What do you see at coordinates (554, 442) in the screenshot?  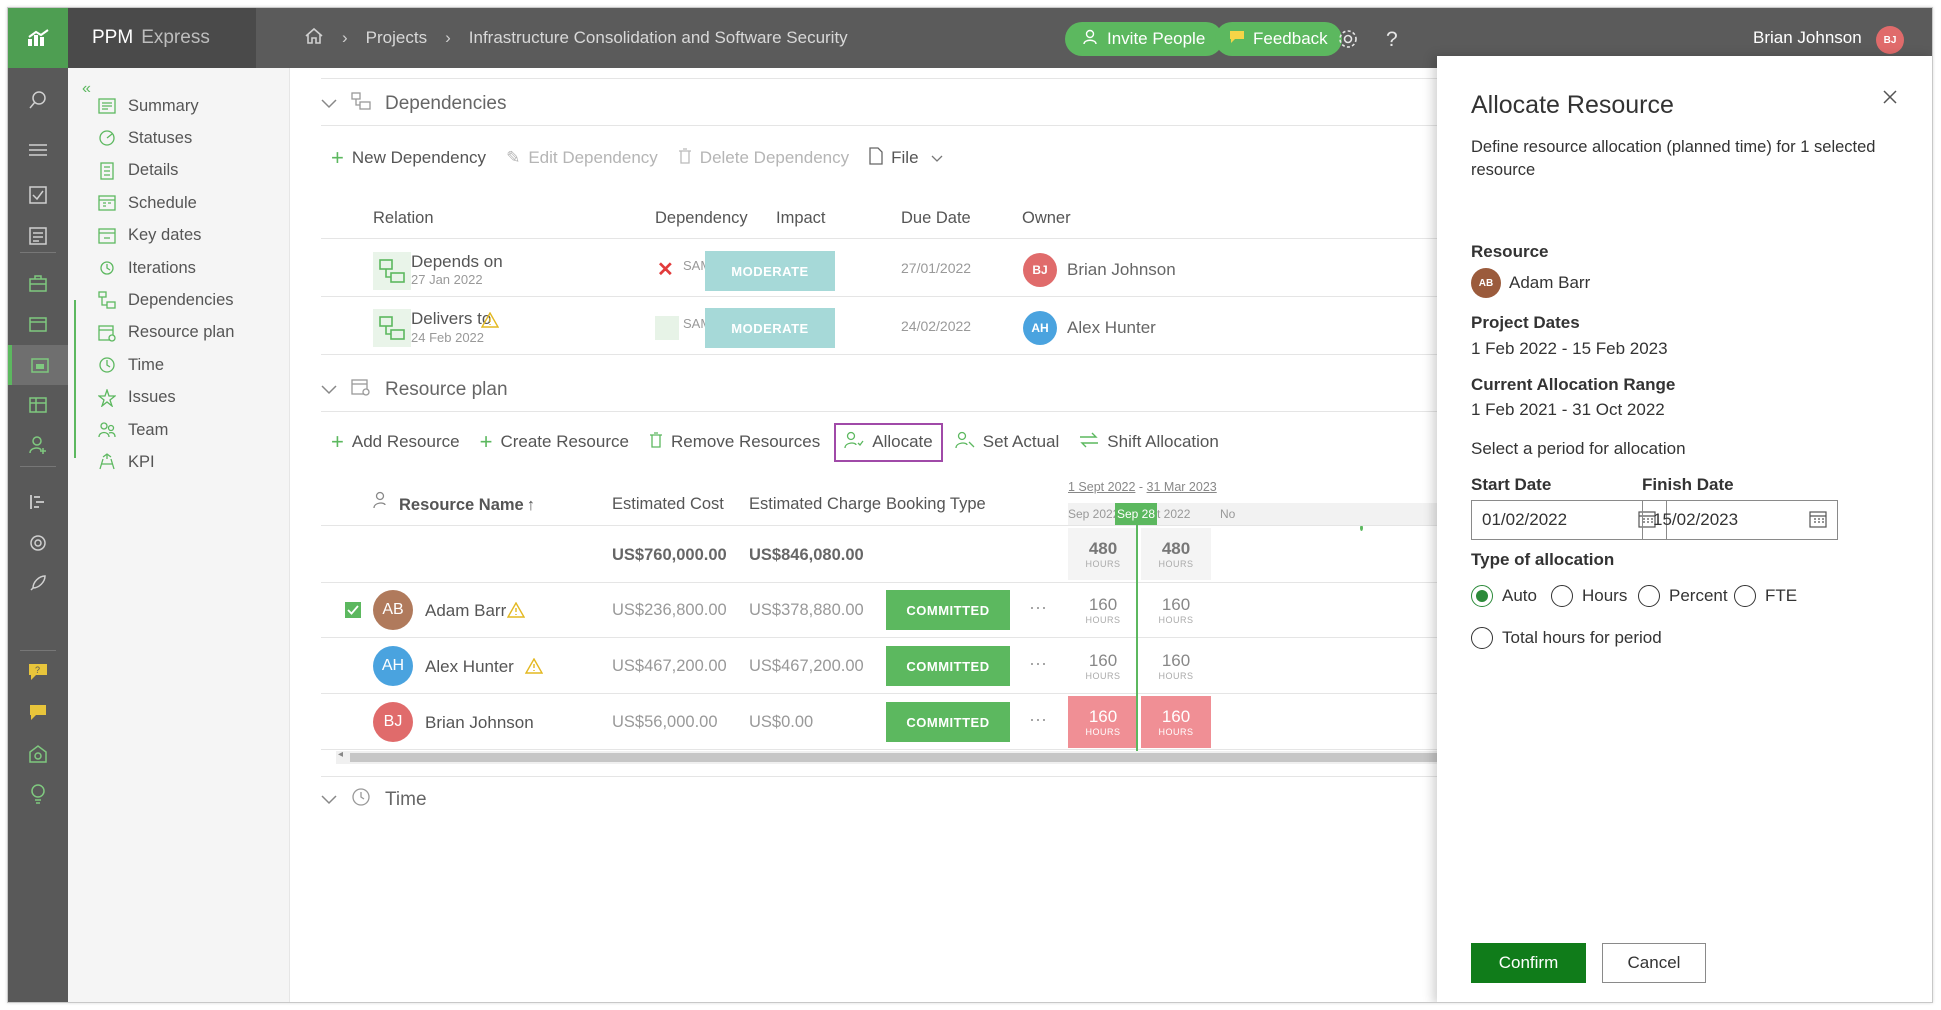 I see `create-resource-button: + Create Resource` at bounding box center [554, 442].